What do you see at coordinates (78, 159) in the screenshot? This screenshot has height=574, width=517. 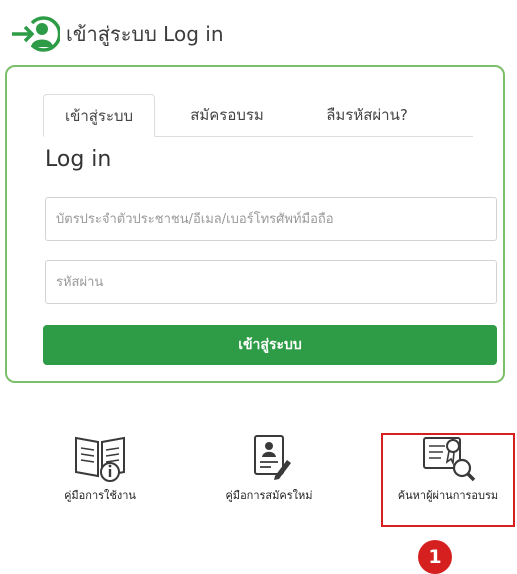 I see `form-title: Log in` at bounding box center [78, 159].